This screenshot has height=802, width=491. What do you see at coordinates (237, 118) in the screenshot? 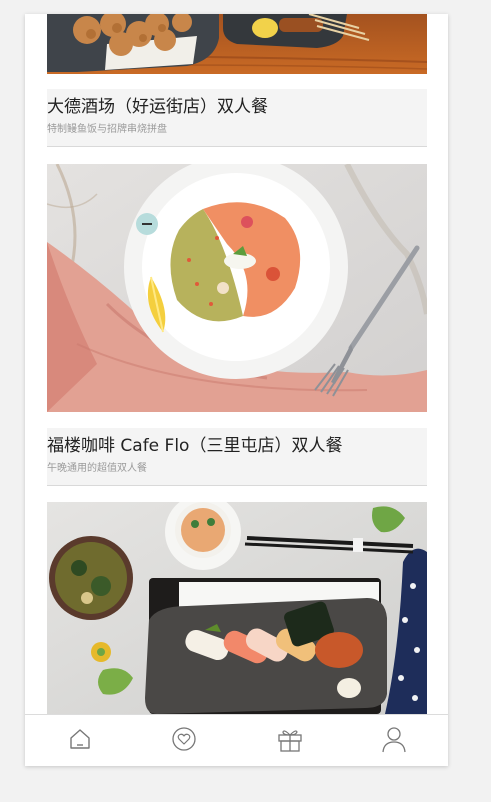
I see `deal-info: 大德酒场（好运街店）双人餐 特制鳗鱼饭与招牌串烧拼盘` at bounding box center [237, 118].